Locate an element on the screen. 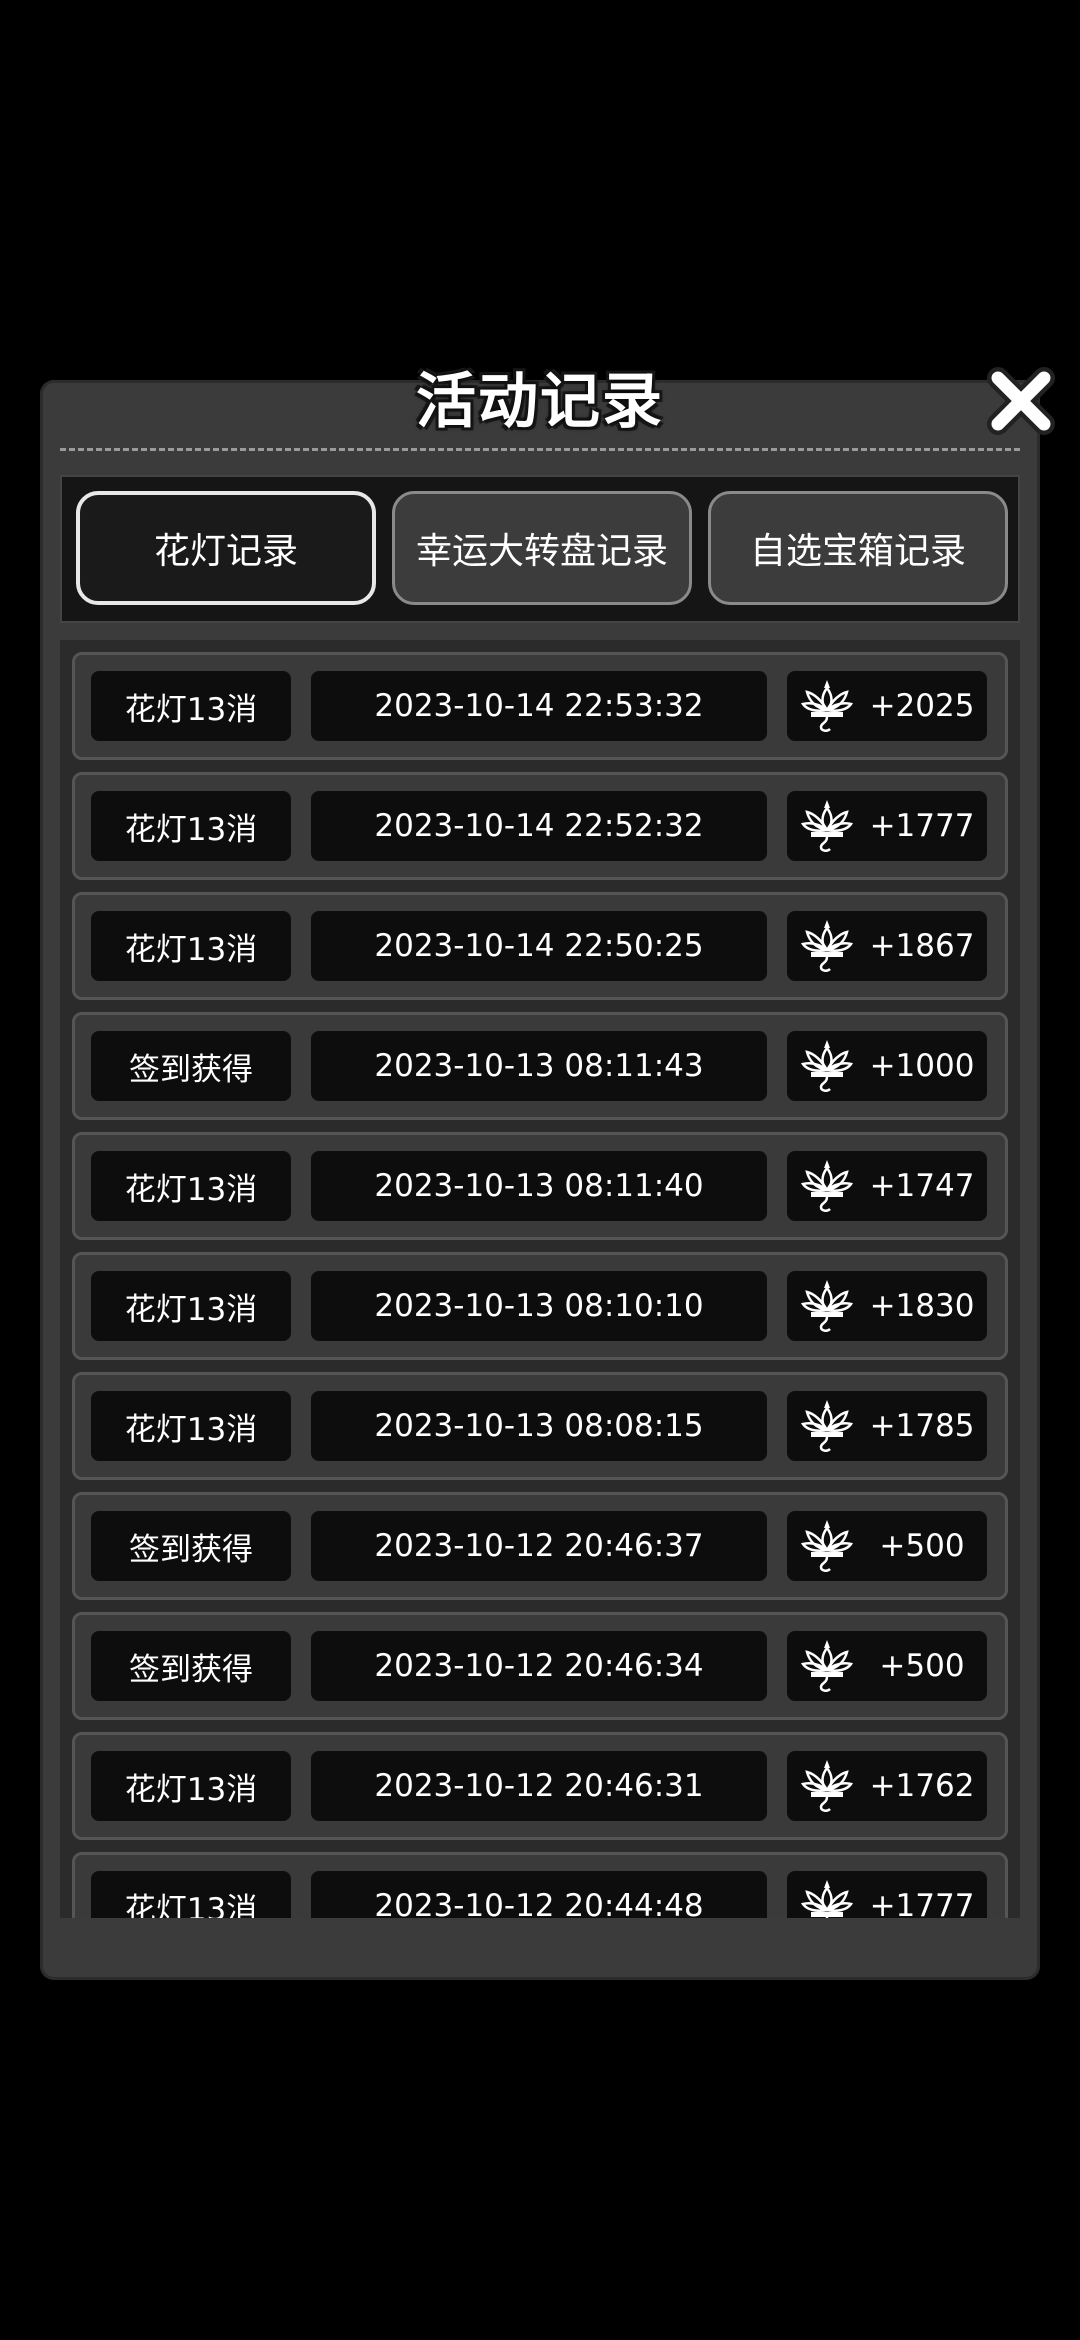  record-amount: +1000 is located at coordinates (922, 1066).